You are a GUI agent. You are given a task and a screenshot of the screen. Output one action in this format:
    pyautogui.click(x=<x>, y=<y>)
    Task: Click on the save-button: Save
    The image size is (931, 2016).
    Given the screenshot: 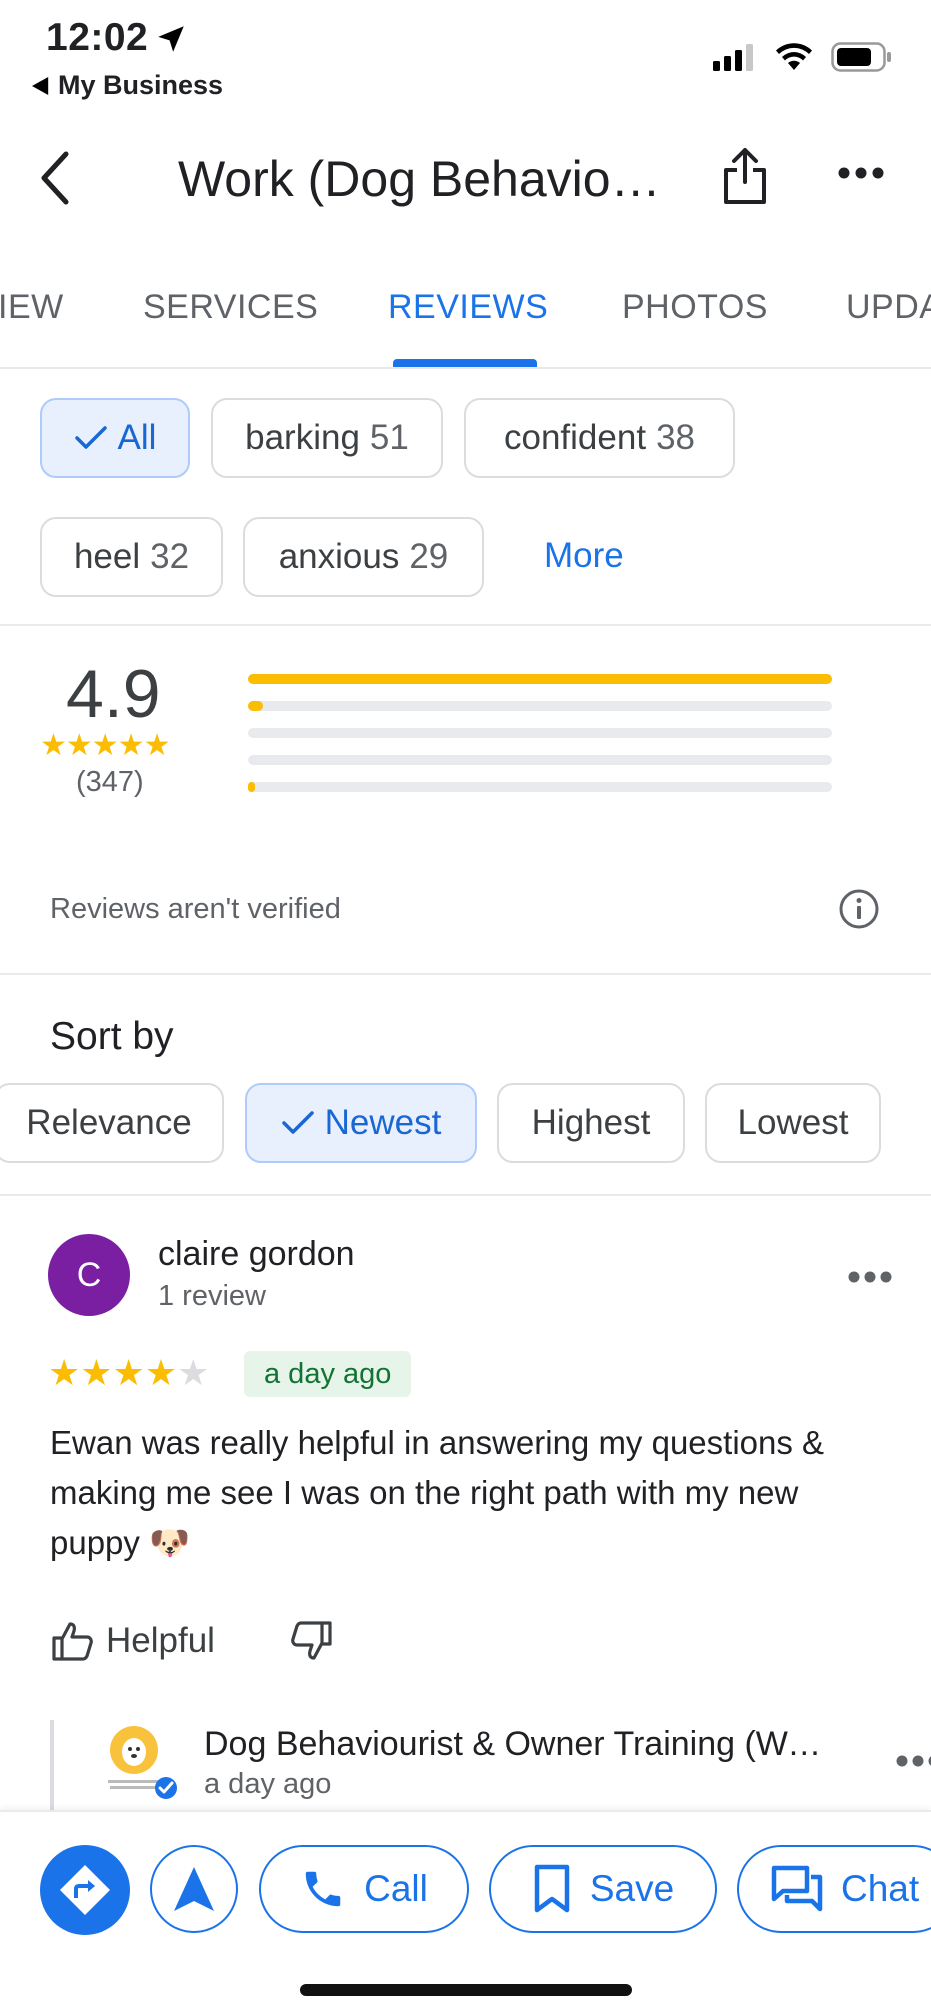 What is the action you would take?
    pyautogui.click(x=603, y=1889)
    